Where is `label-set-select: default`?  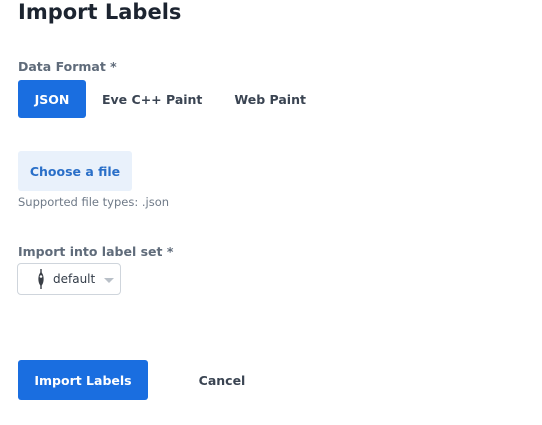 label-set-select: default is located at coordinates (69, 279).